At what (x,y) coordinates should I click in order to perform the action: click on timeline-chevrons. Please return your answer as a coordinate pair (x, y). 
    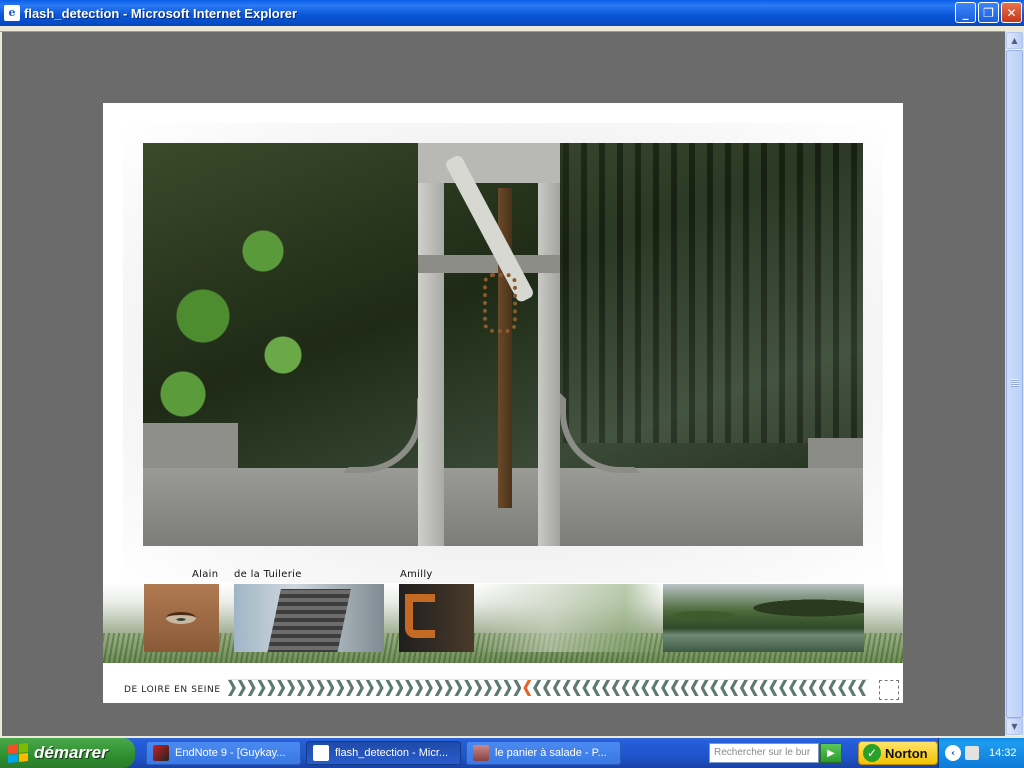
    Looking at the image, I should click on (547, 690).